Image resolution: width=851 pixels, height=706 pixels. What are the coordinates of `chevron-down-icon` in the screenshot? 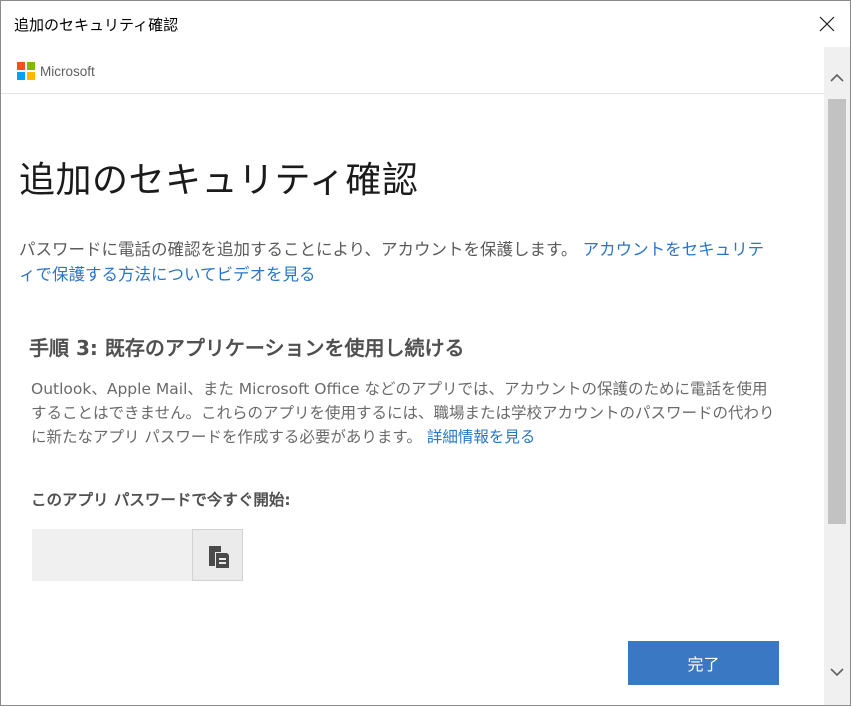 It's located at (837, 672).